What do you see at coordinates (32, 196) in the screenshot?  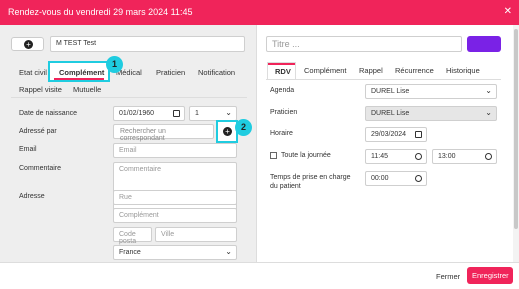 I see `address-label: Adresse` at bounding box center [32, 196].